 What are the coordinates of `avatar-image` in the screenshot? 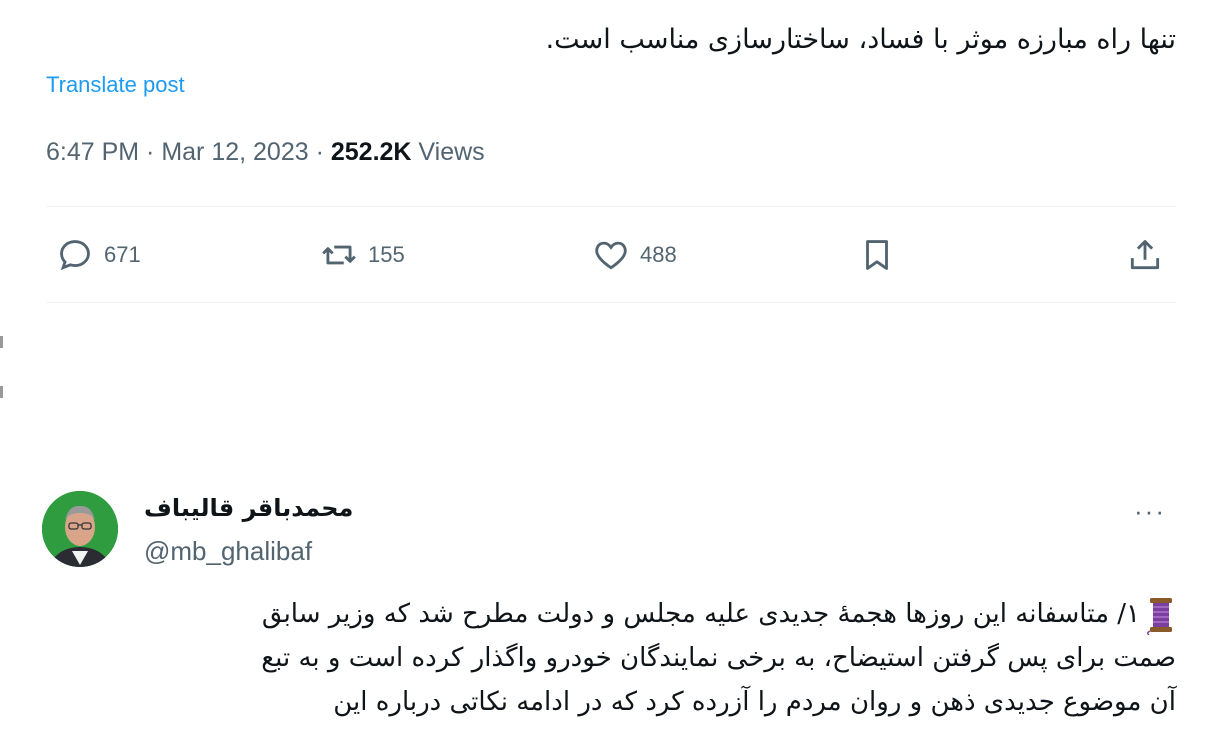 It's located at (80, 529).